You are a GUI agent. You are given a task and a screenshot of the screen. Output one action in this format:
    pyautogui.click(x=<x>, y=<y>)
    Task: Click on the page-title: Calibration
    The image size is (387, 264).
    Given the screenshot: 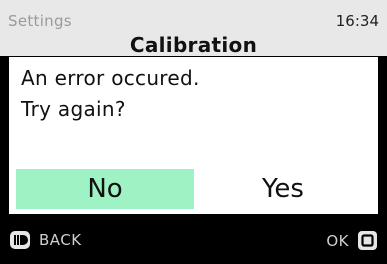 What is the action you would take?
    pyautogui.click(x=193, y=45)
    